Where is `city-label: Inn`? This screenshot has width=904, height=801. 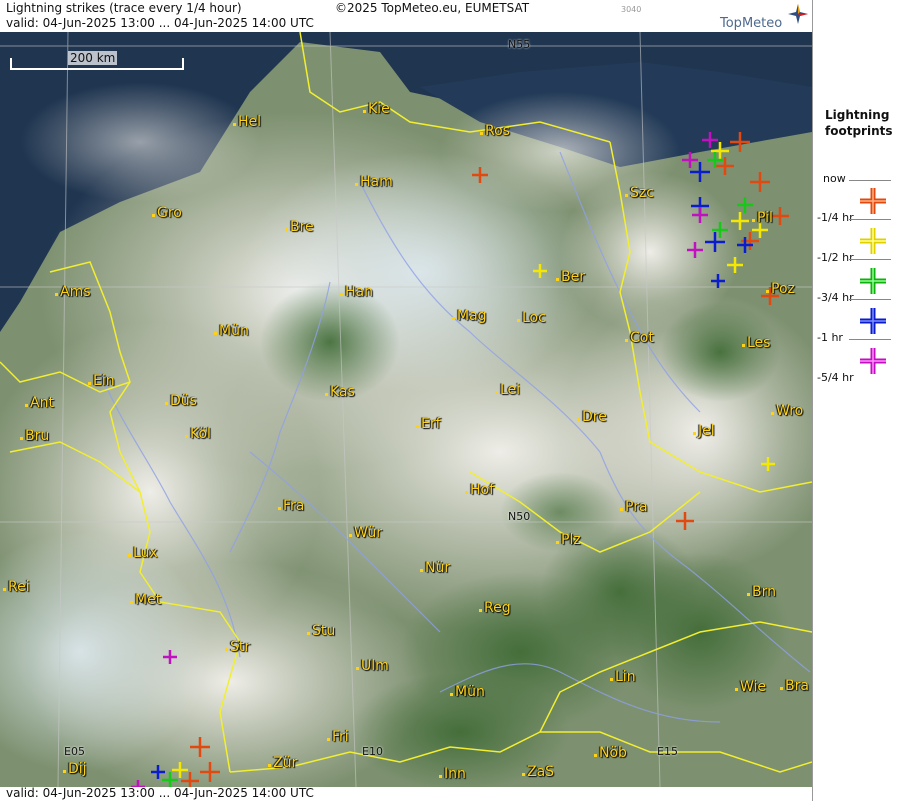 city-label: Inn is located at coordinates (452, 774).